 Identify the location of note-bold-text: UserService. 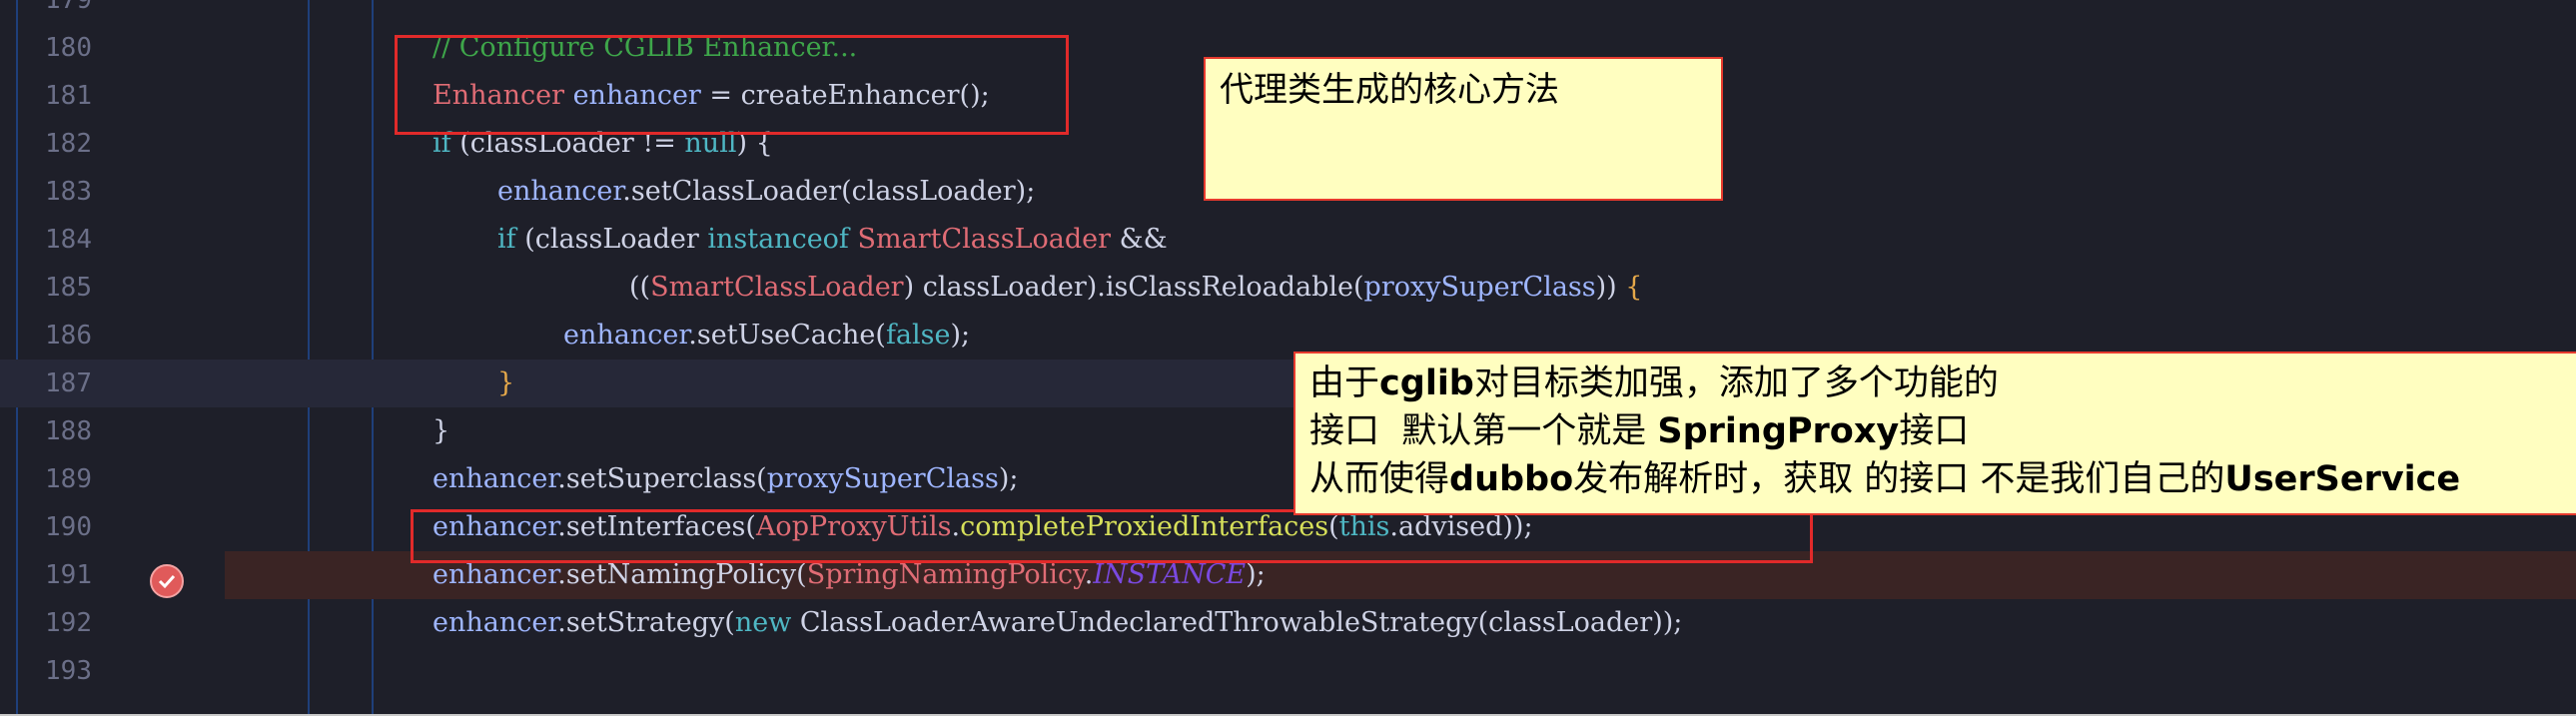
(2343, 479).